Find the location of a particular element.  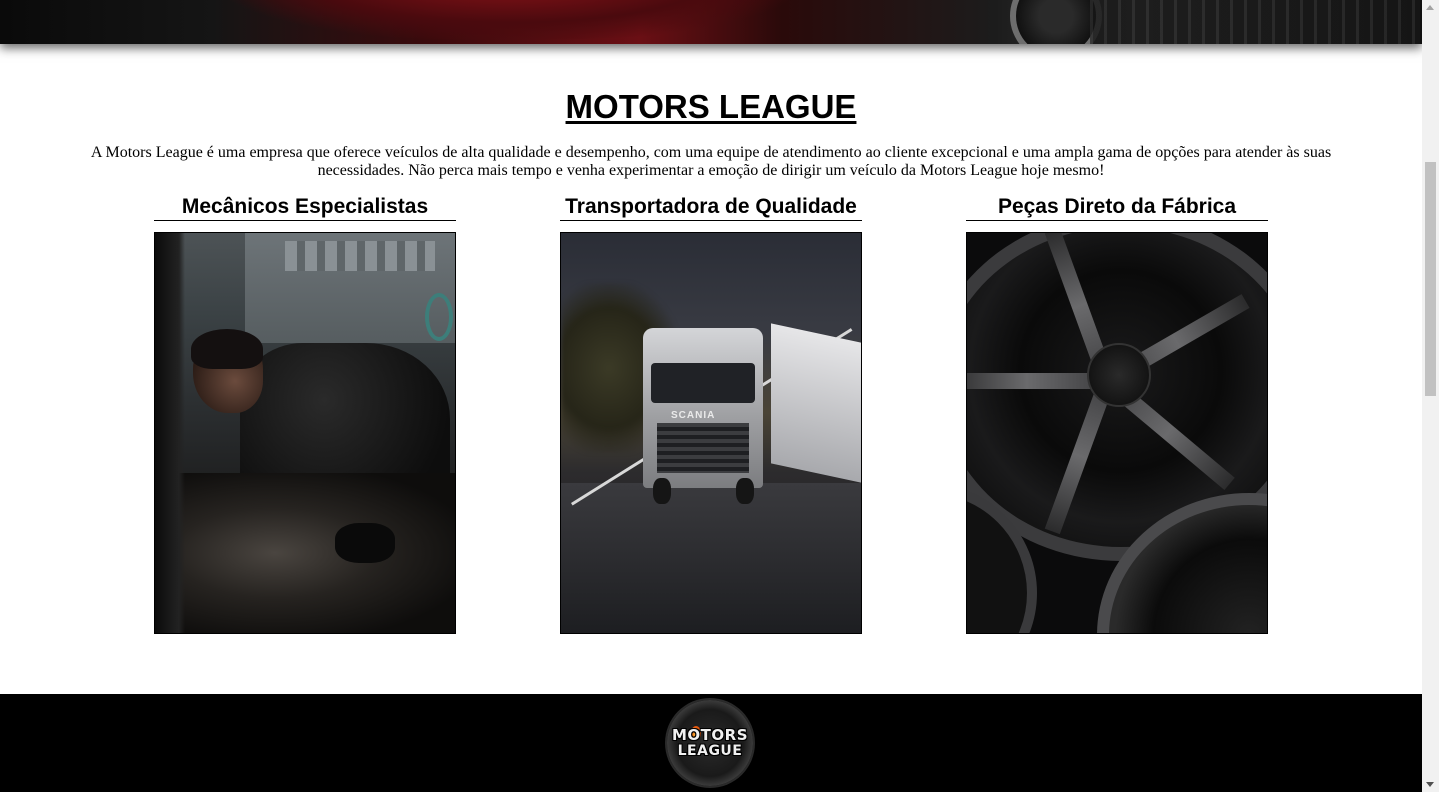

red-car-image is located at coordinates (510, 20).